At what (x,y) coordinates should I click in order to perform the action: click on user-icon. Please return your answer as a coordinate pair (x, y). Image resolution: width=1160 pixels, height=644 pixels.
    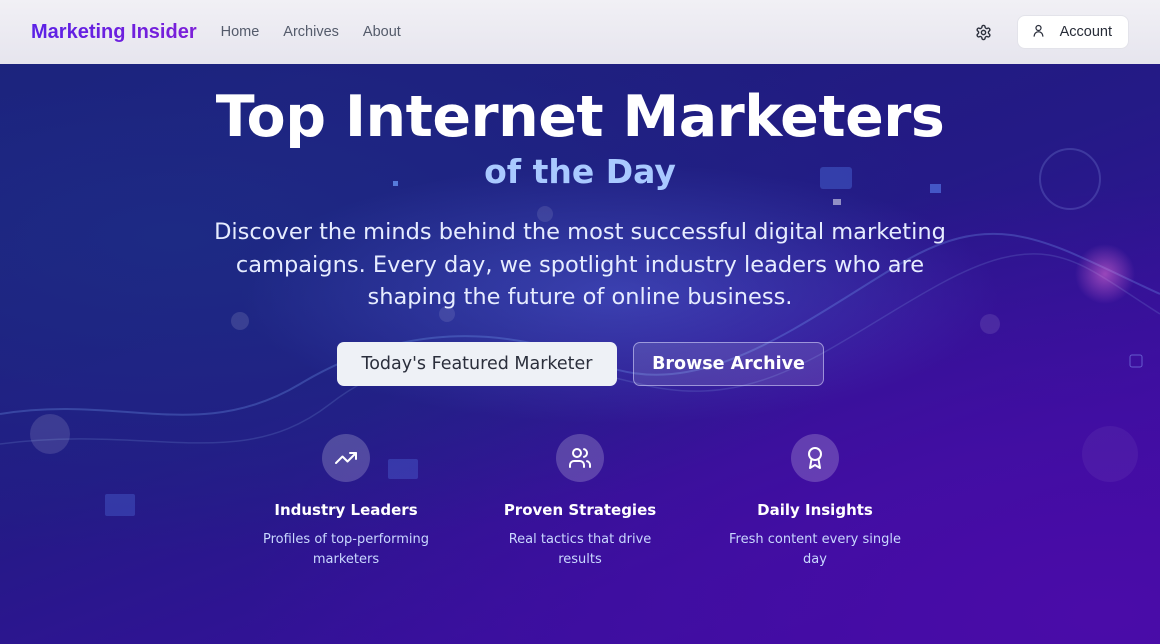
    Looking at the image, I should click on (1038, 32).